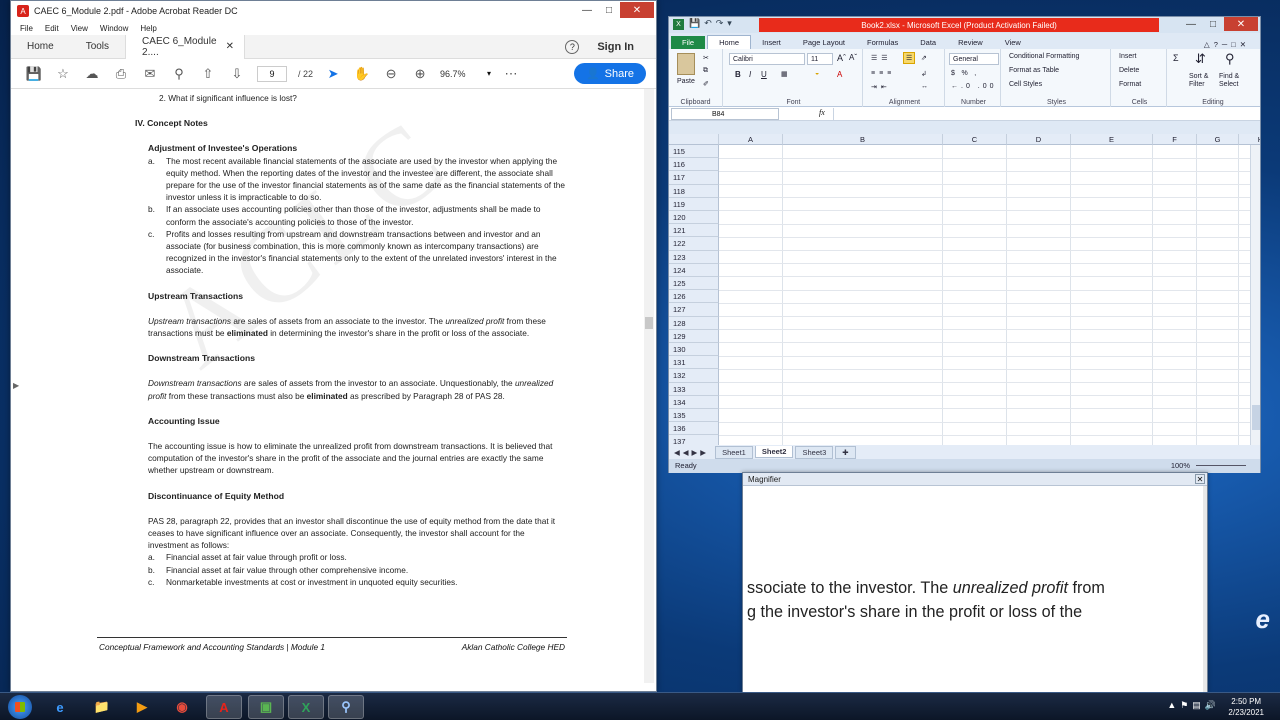 The width and height of the screenshot is (1280, 720). I want to click on row-header: 127, so click(694, 310).